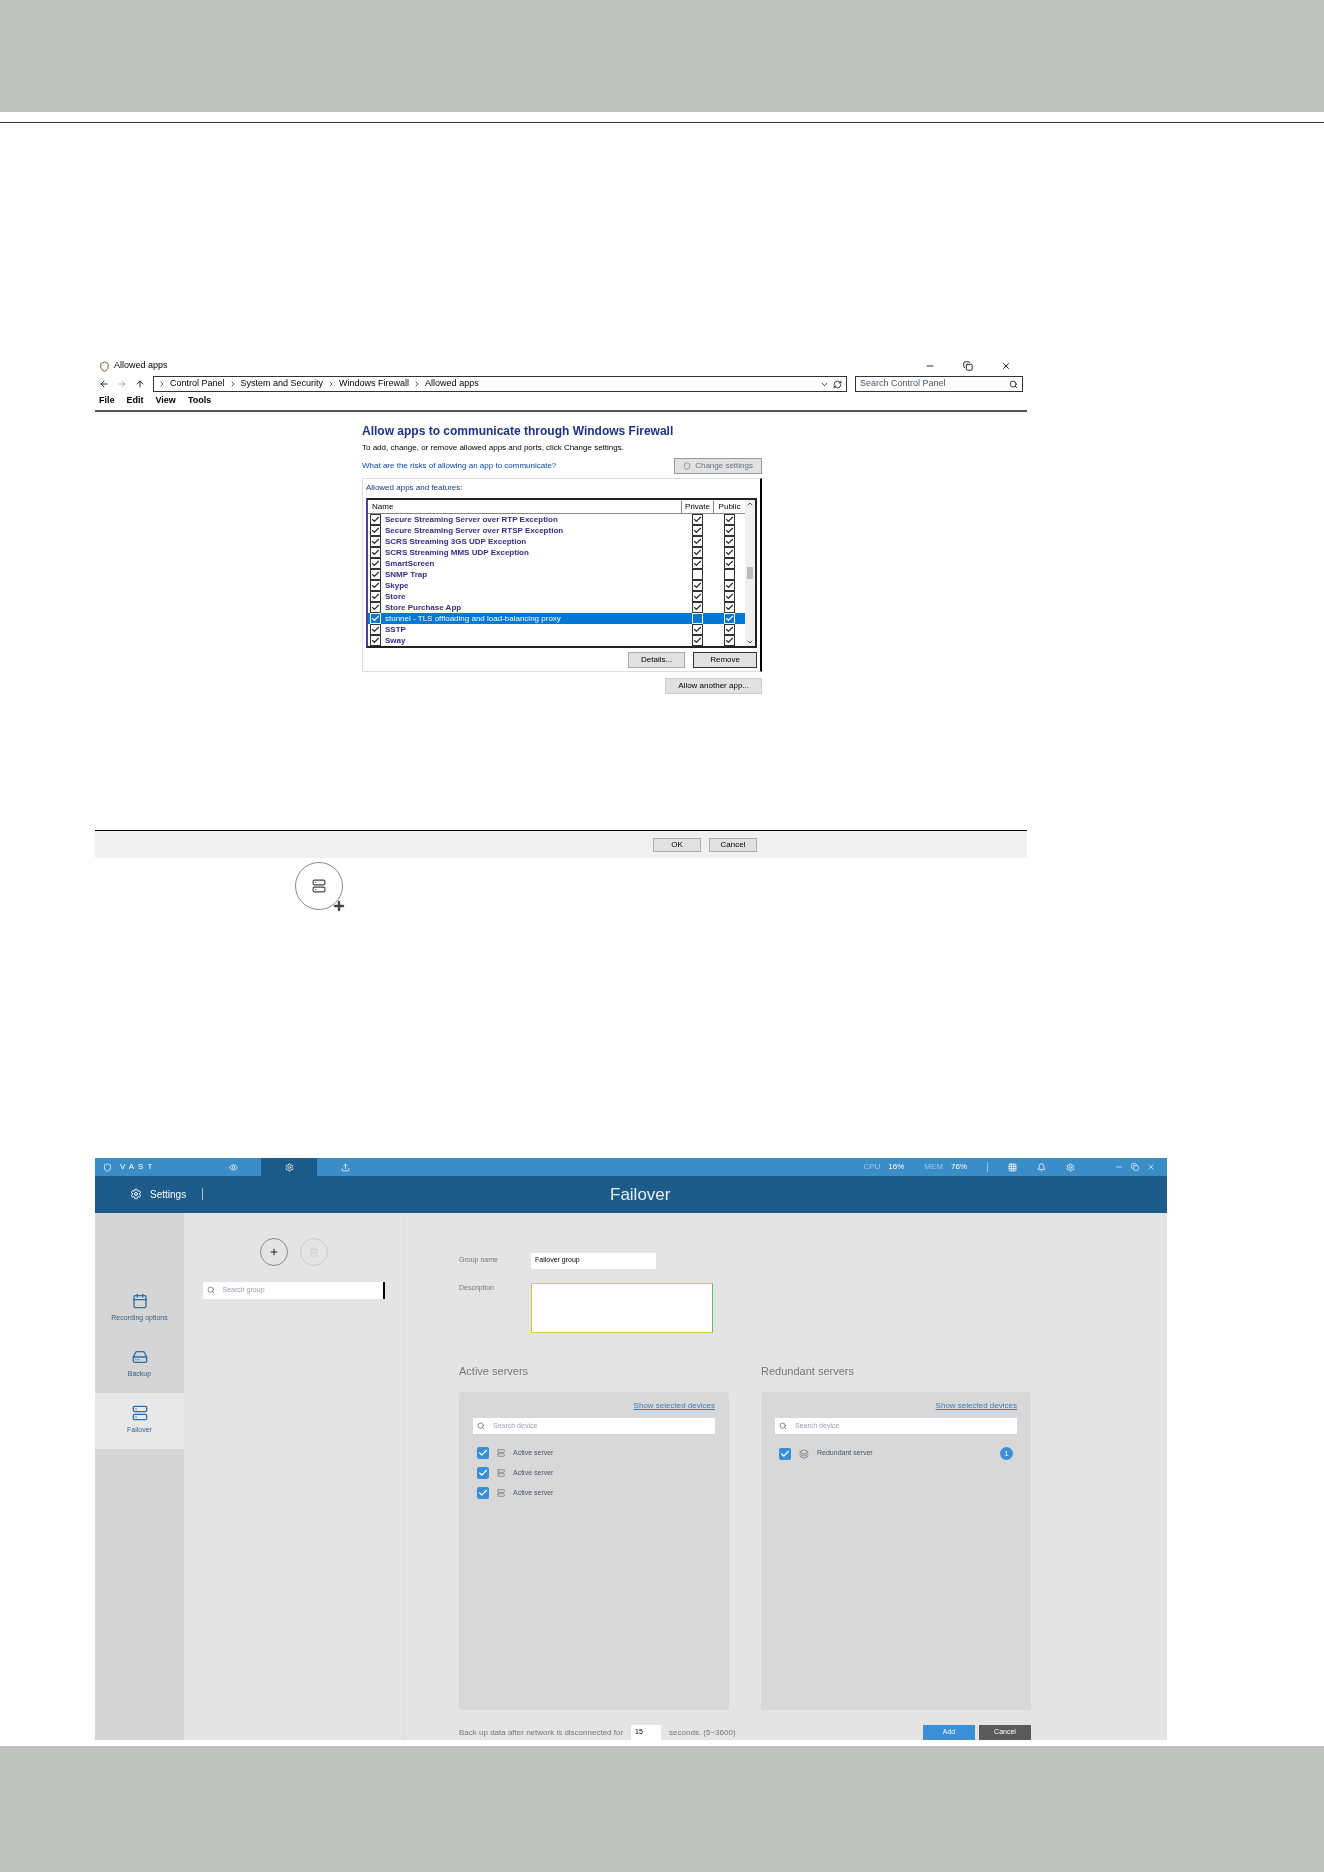  Describe the element at coordinates (556, 640) in the screenshot. I see `app-row: Sway` at that location.